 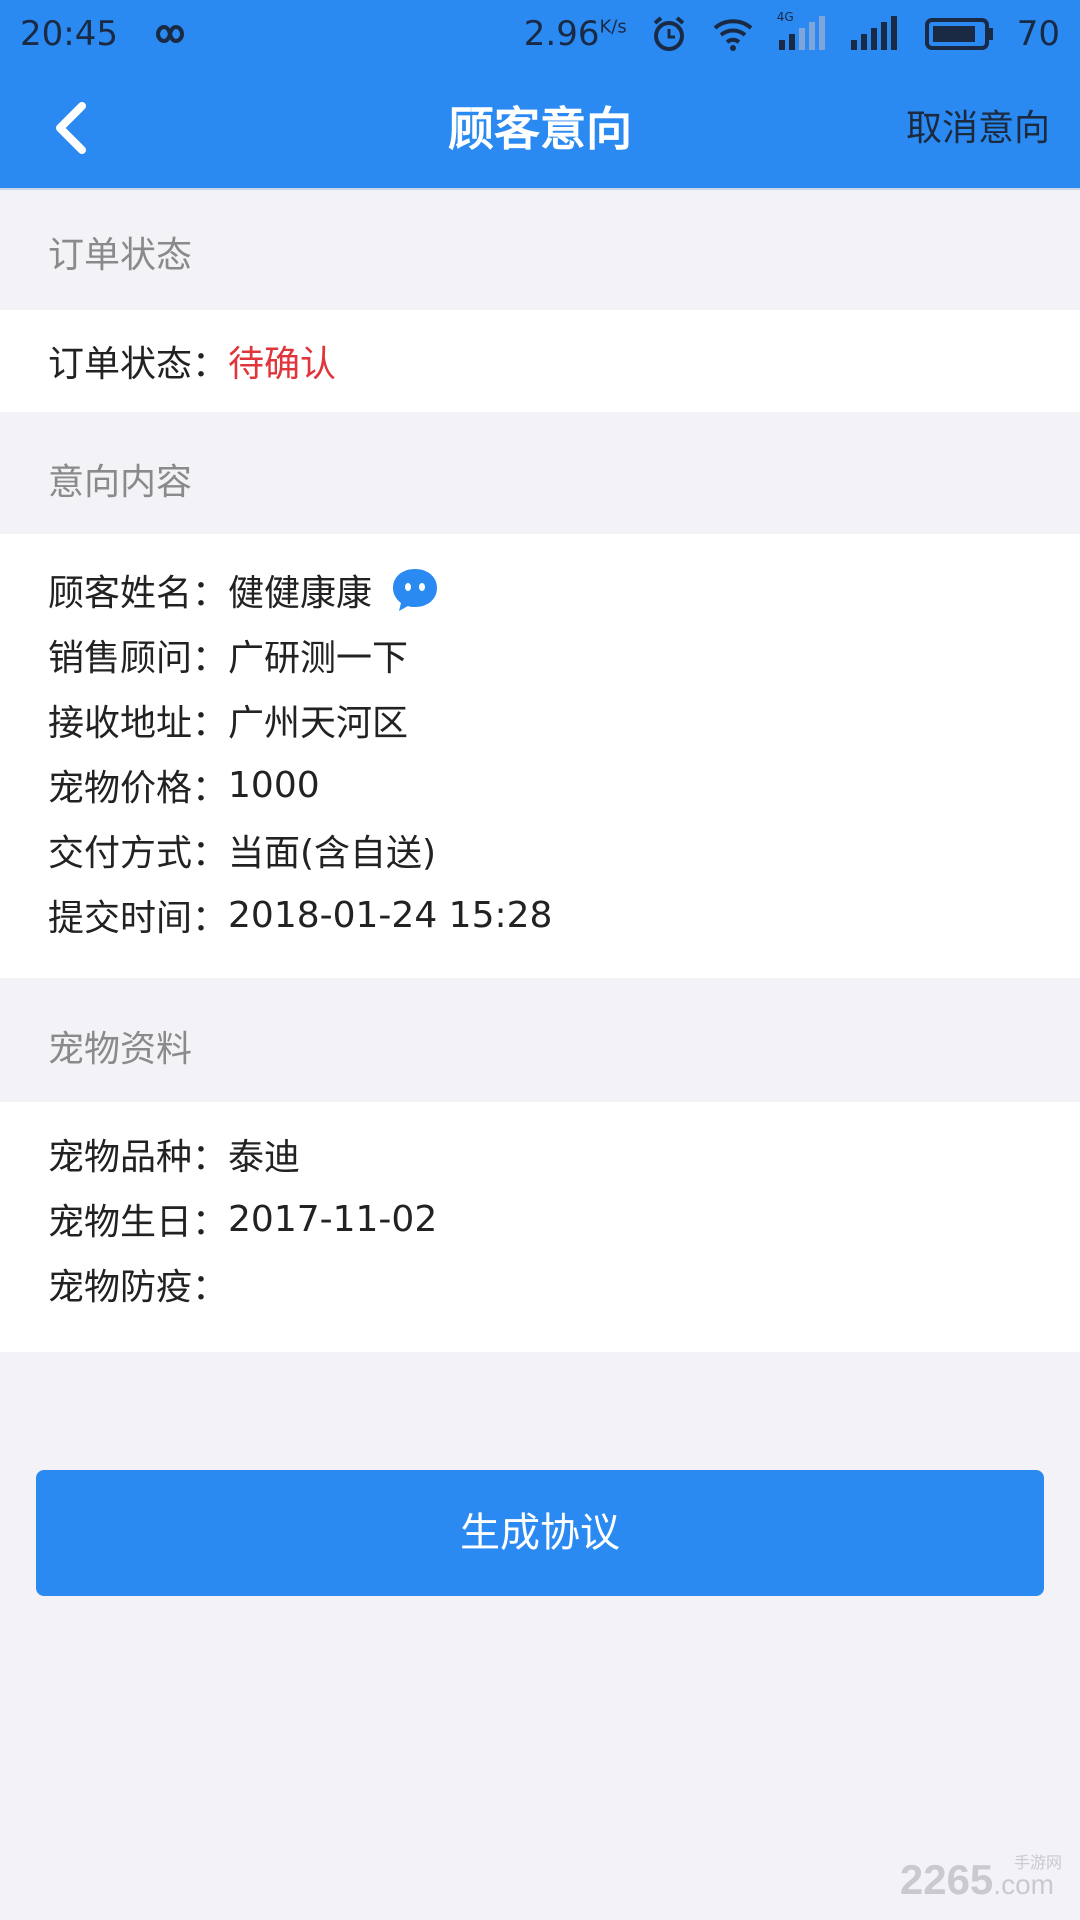 I want to click on chat-bubble-icon, so click(x=415, y=590).